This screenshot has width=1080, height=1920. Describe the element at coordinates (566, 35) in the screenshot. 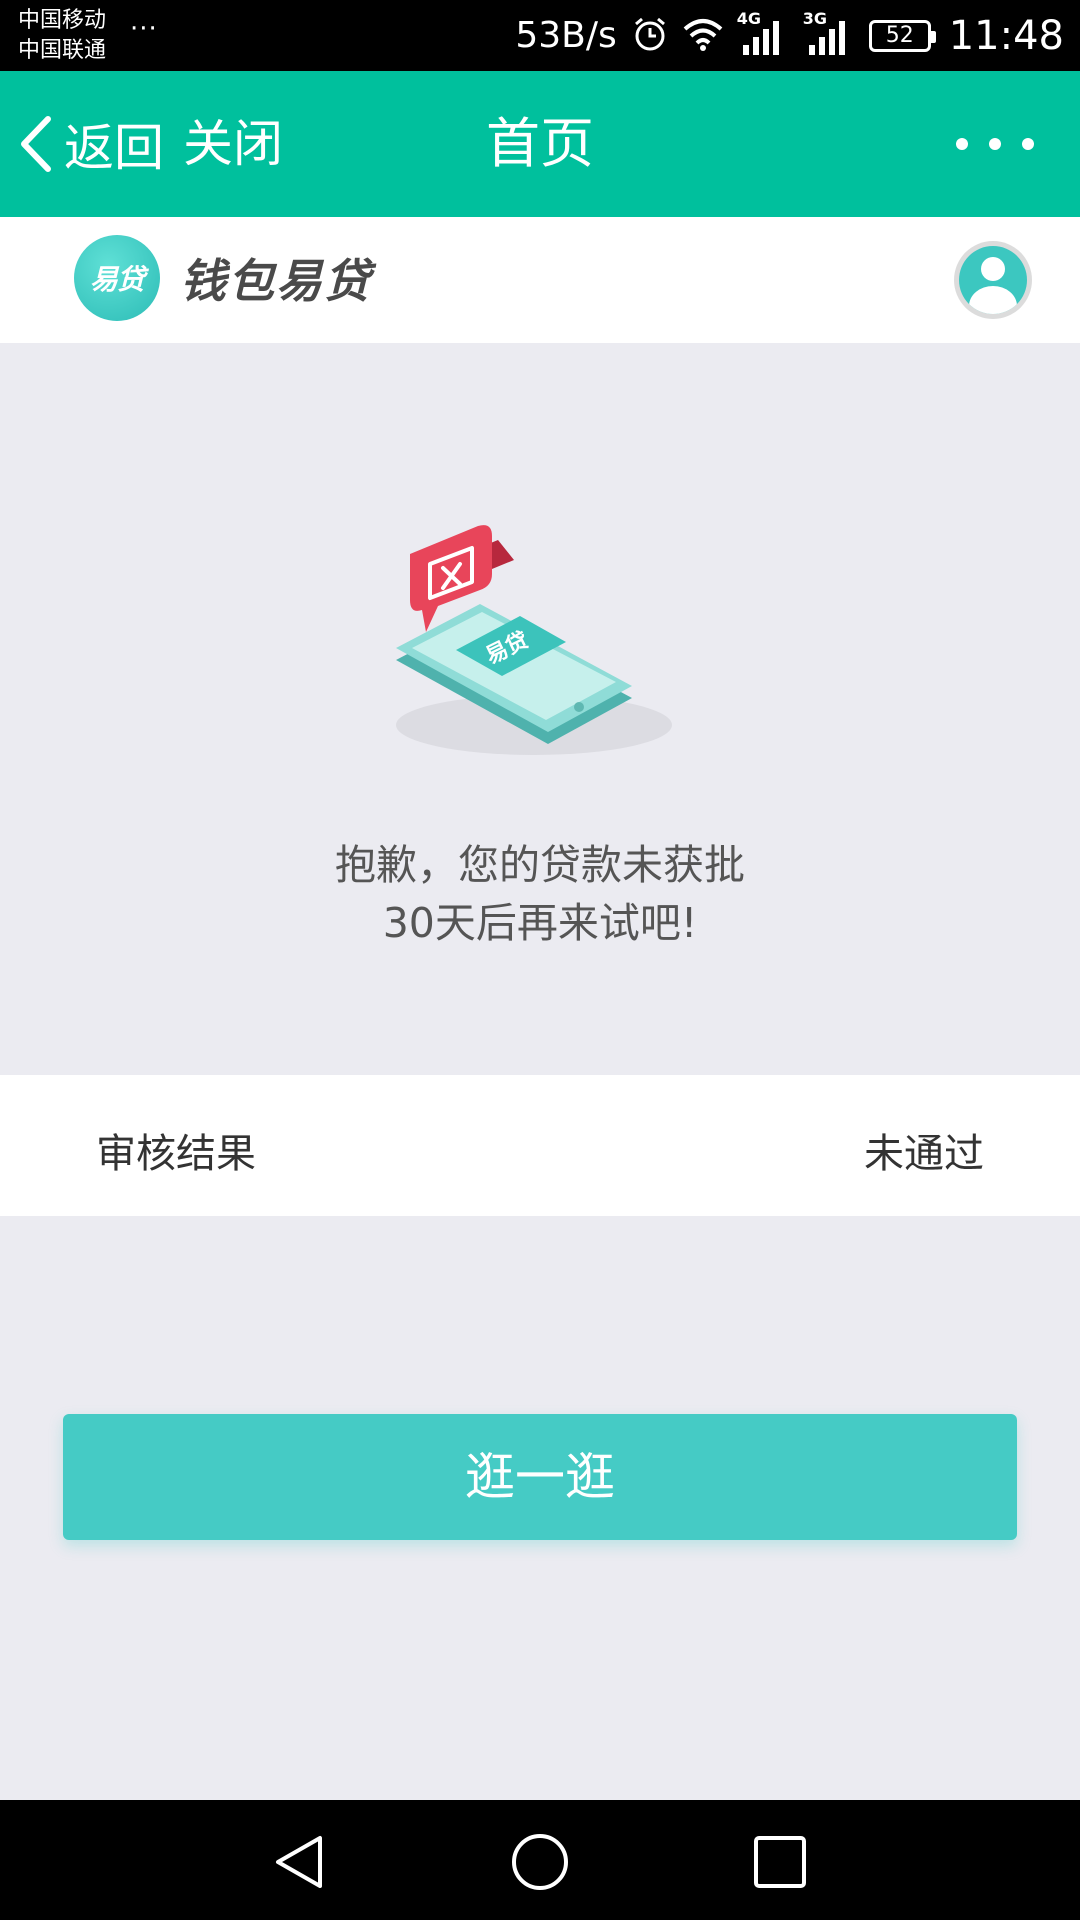

I see `network-speed: 53B/s` at that location.